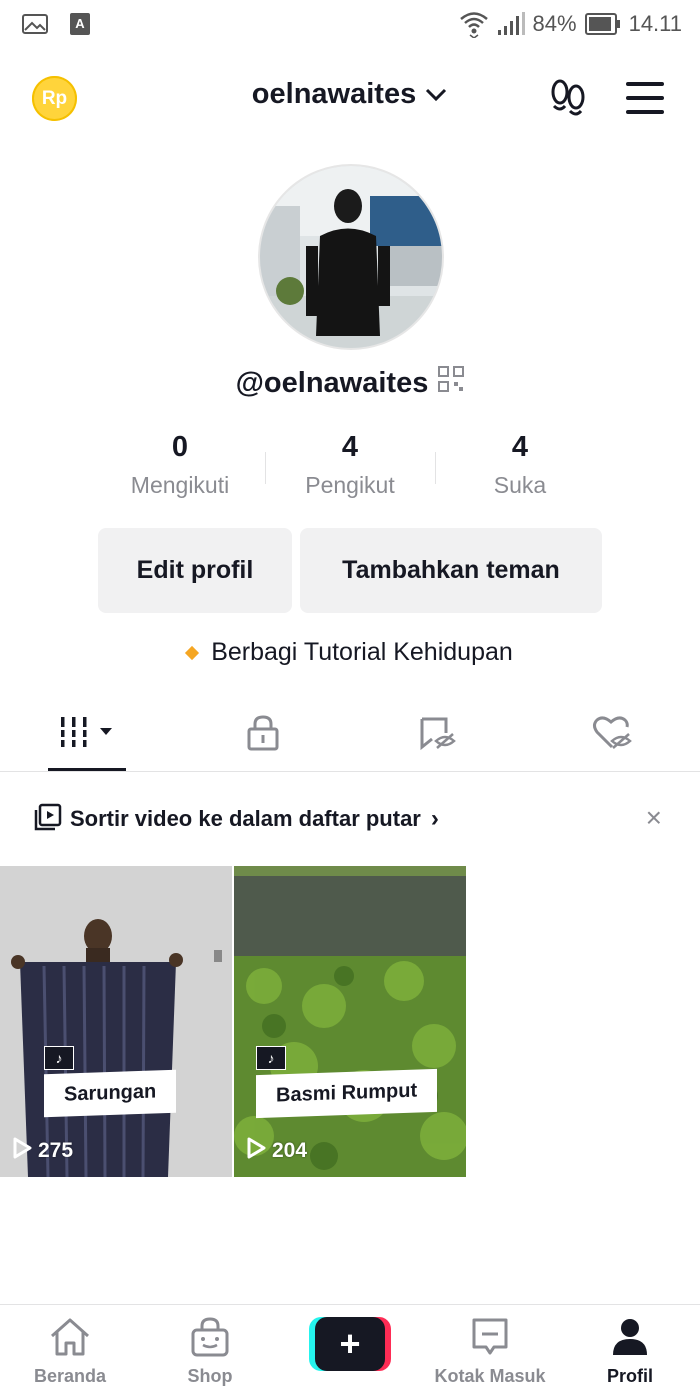 Image resolution: width=700 pixels, height=1400 pixels. What do you see at coordinates (362, 652) in the screenshot?
I see `bio-text: Berbagi Tutorial Kehidupan` at bounding box center [362, 652].